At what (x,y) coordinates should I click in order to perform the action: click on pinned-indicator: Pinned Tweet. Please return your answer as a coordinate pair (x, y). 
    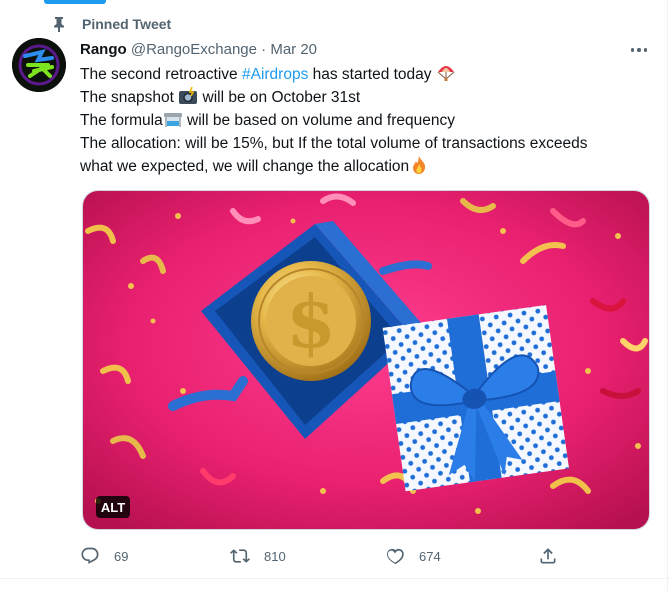
    Looking at the image, I should click on (111, 24).